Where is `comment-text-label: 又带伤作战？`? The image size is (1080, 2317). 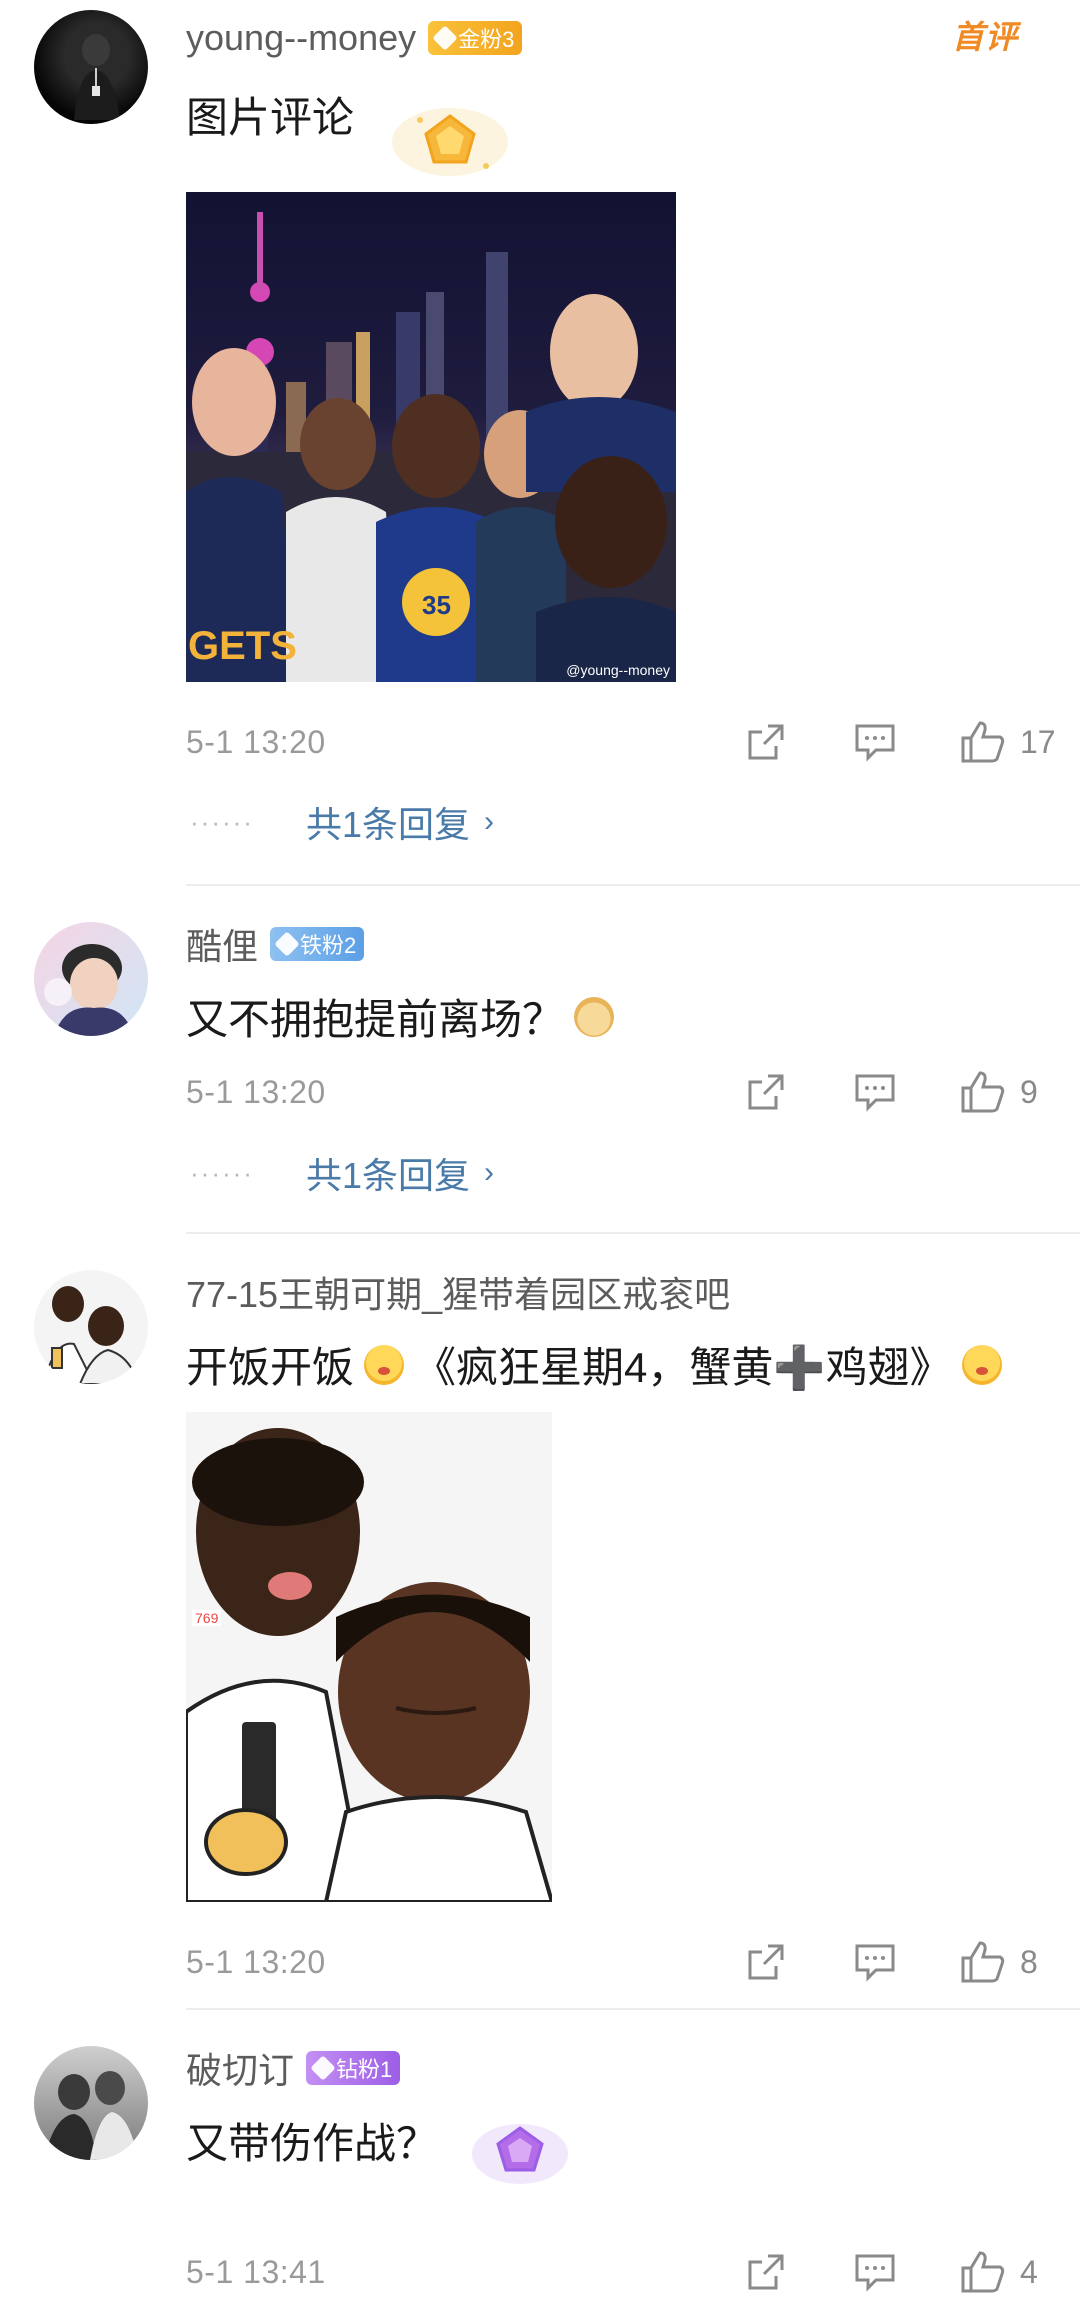 comment-text-label: 又带伤作战？ is located at coordinates (312, 2143).